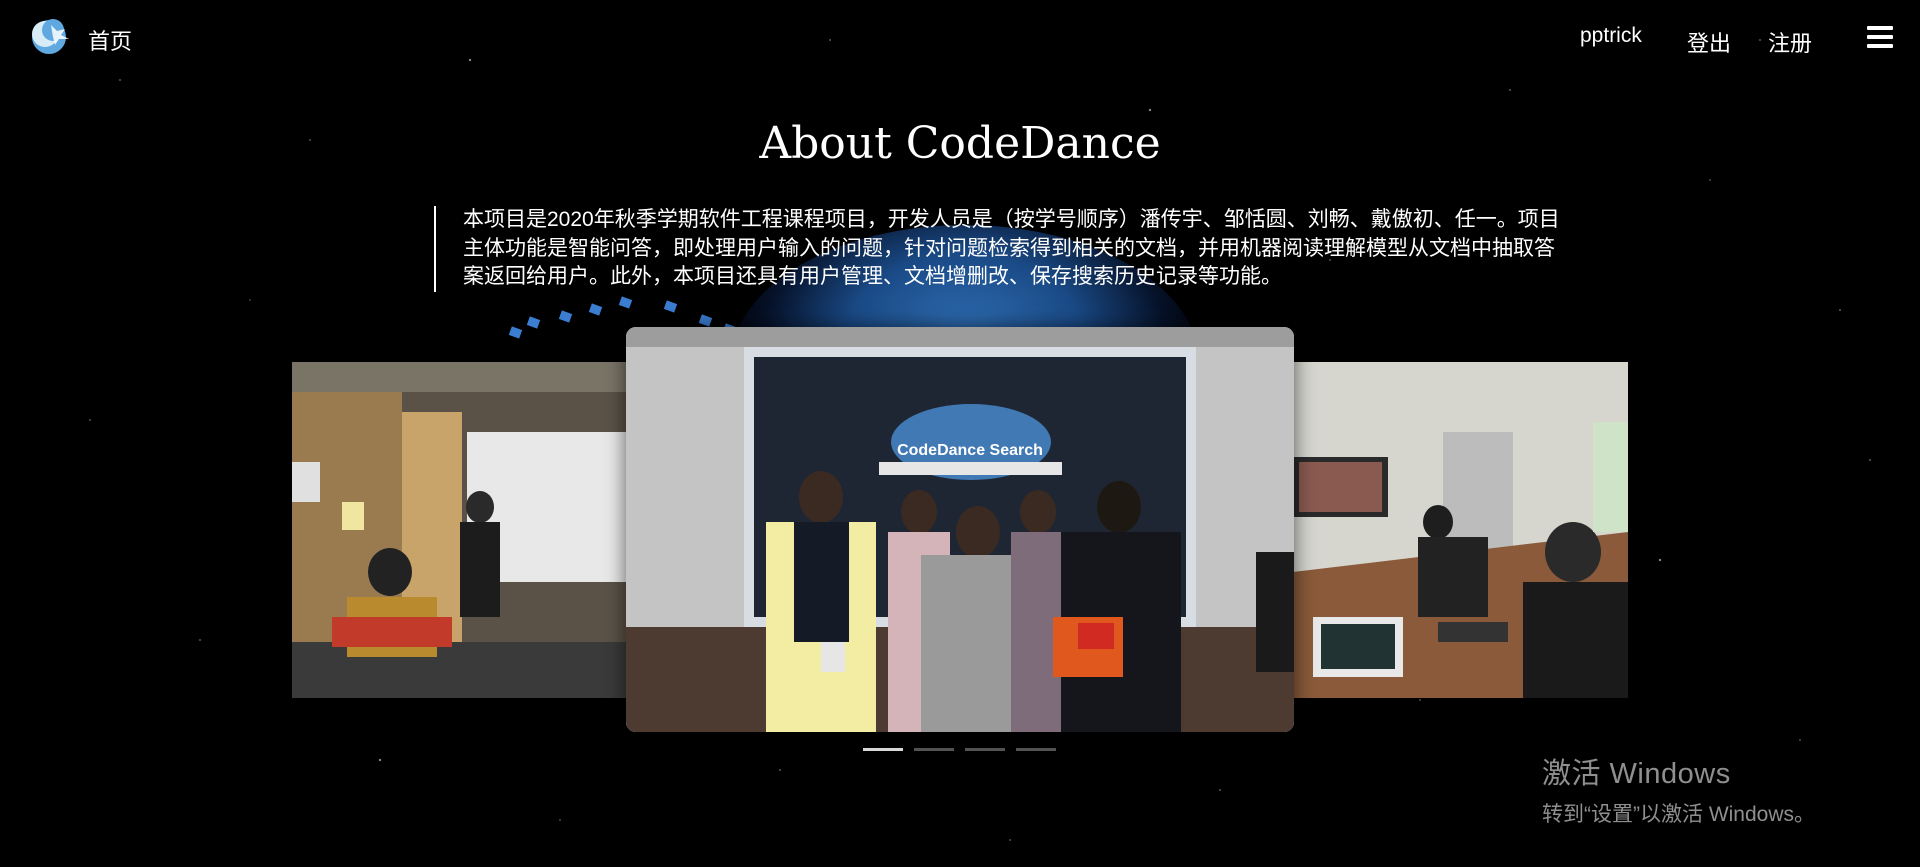 This screenshot has width=1920, height=867. I want to click on hamburger-menu-icon, so click(1880, 37).